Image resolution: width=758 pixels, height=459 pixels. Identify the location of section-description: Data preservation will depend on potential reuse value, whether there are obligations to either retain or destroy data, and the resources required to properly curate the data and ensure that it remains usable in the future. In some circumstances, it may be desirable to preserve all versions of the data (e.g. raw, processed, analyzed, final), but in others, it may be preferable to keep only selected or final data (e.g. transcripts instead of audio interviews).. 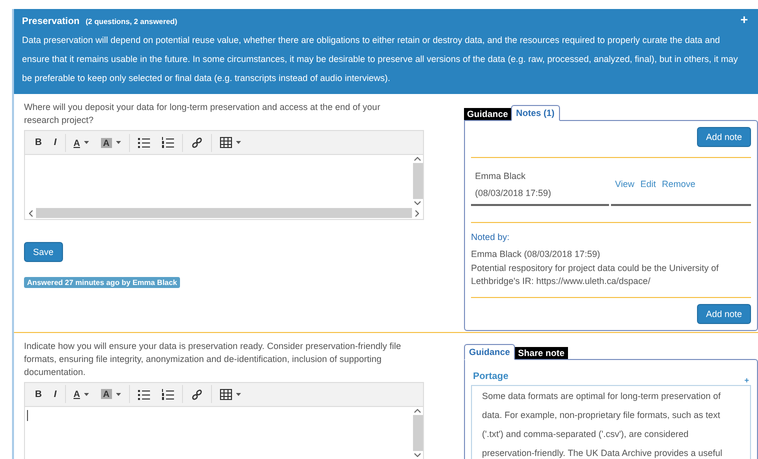
(380, 59).